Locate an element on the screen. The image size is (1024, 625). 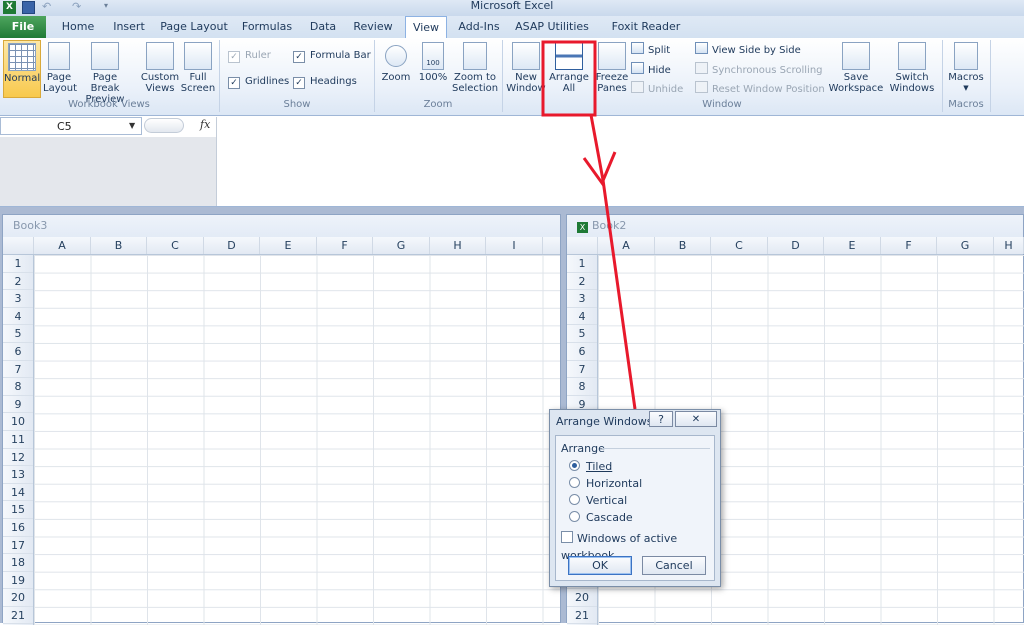
arrange-group-label: Arrange is located at coordinates (583, 448).